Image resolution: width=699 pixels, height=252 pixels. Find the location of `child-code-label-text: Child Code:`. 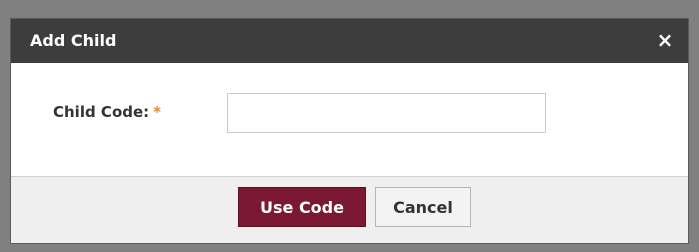

child-code-label-text: Child Code: is located at coordinates (101, 112).